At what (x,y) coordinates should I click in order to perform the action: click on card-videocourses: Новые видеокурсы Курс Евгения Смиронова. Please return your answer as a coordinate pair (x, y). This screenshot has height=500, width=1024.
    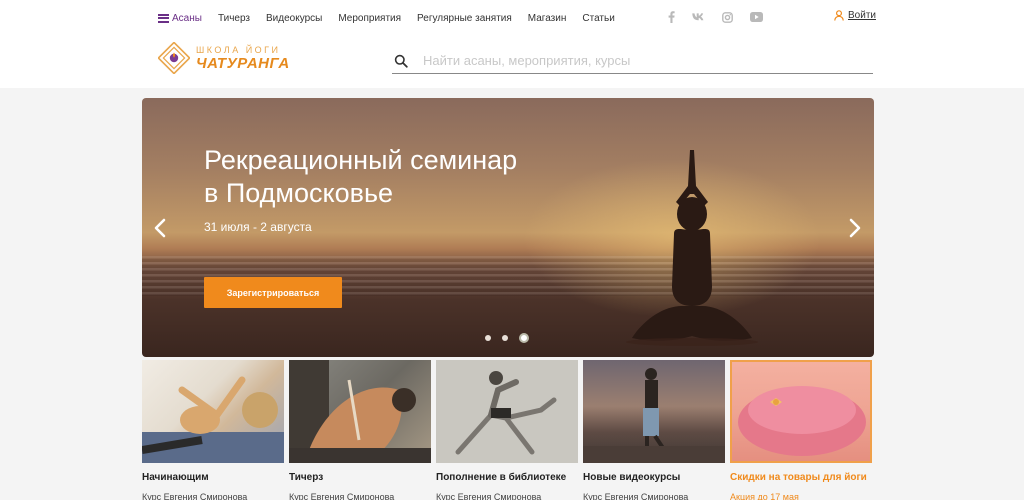
    Looking at the image, I should click on (654, 430).